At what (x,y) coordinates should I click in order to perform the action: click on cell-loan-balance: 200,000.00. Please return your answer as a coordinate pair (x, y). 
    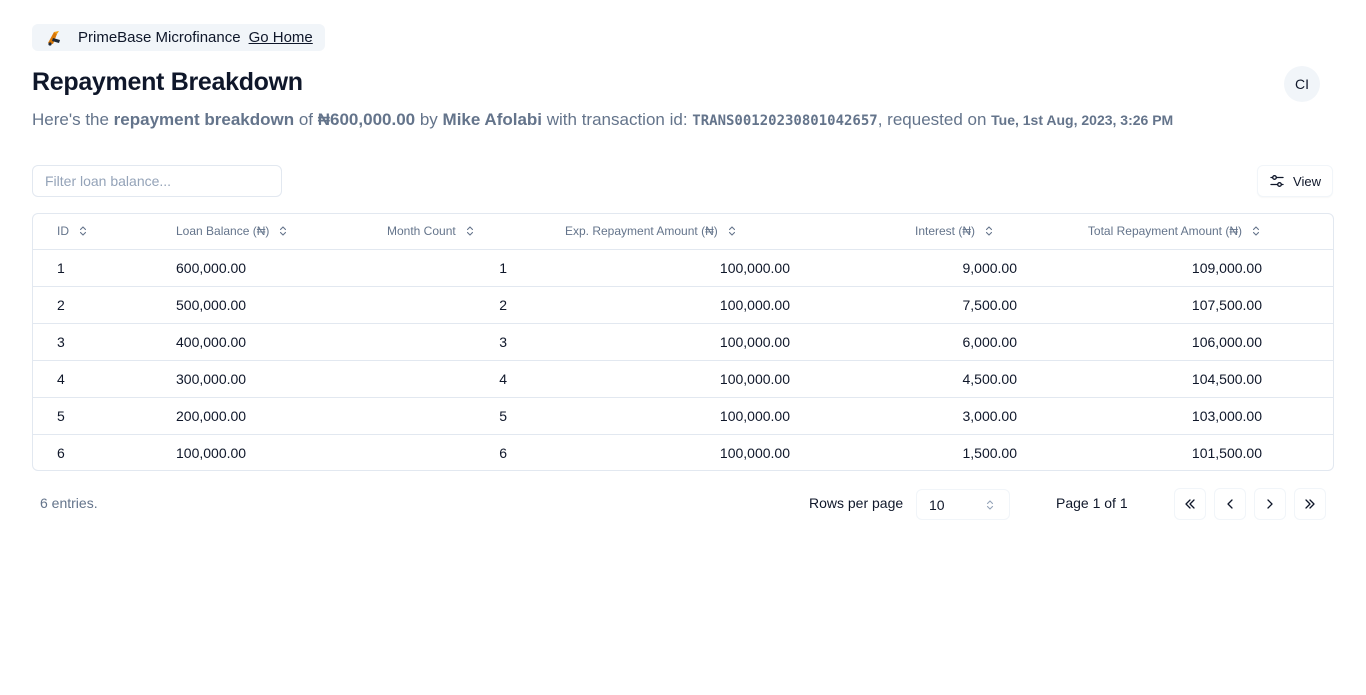
    Looking at the image, I should click on (211, 415).